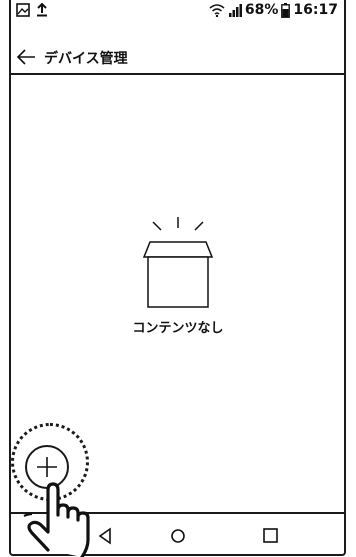 The width and height of the screenshot is (356, 557). What do you see at coordinates (179, 11) in the screenshot?
I see `status-bar: 68% 16:17` at bounding box center [179, 11].